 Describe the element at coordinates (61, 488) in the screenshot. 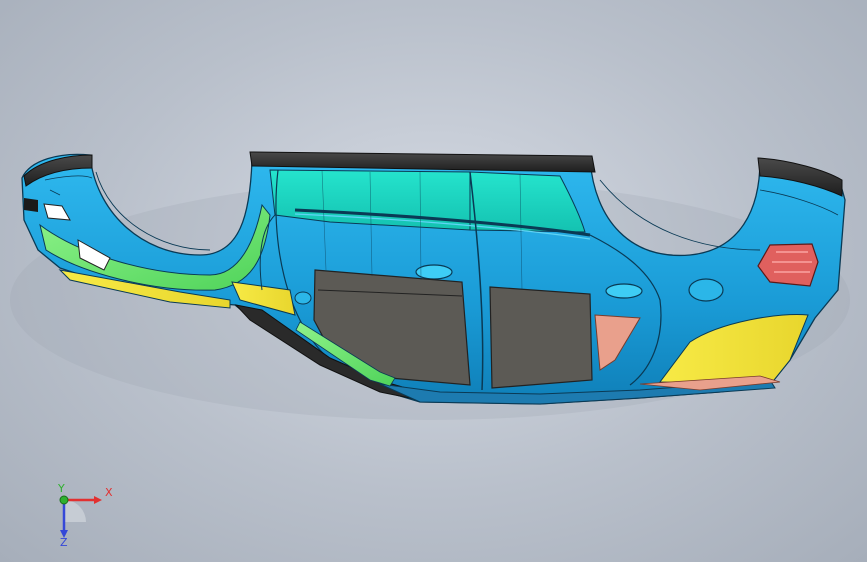

I see `axis-y-label: Y` at that location.